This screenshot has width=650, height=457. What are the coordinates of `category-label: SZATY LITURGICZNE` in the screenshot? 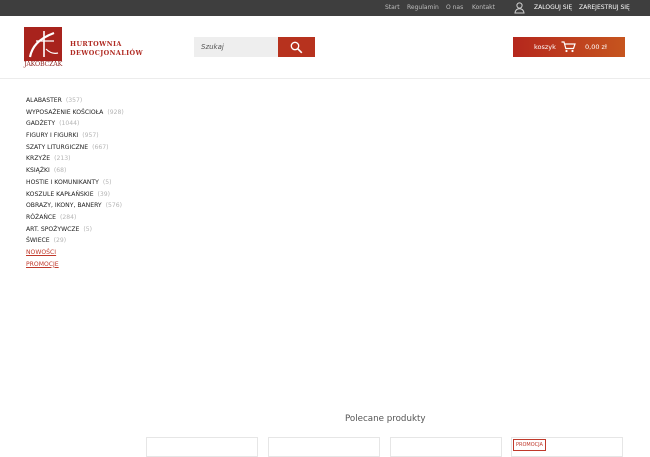 It's located at (57, 147).